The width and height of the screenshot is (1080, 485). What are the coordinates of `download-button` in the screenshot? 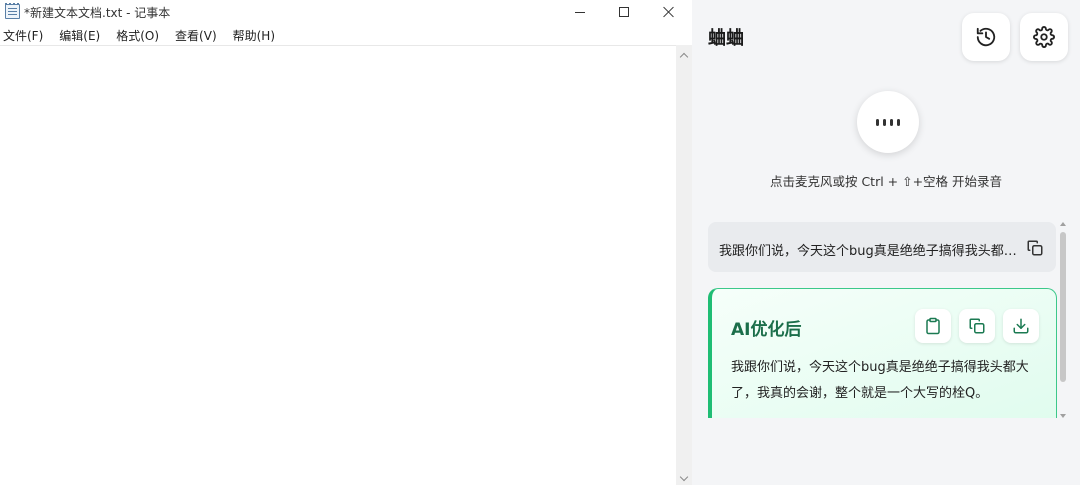 It's located at (1021, 326).